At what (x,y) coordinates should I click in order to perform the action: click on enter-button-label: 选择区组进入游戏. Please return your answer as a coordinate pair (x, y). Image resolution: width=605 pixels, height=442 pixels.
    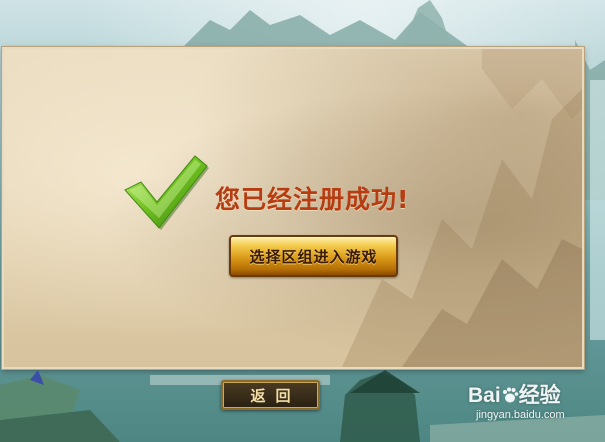
    Looking at the image, I should click on (313, 256).